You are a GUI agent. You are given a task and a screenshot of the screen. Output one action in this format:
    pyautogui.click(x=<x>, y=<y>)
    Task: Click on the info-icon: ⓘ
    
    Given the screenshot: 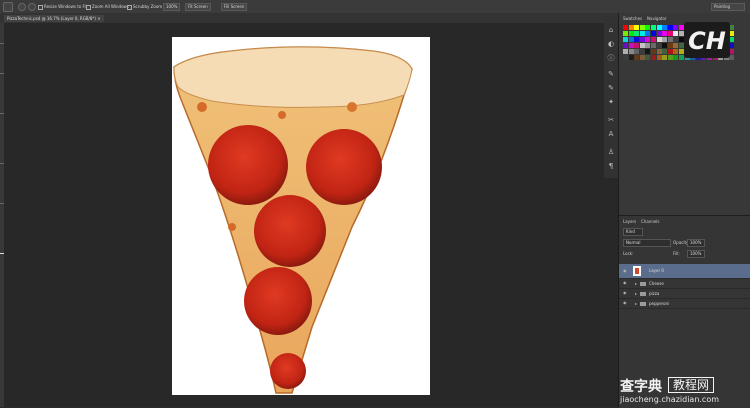 What is the action you would take?
    pyautogui.click(x=611, y=58)
    